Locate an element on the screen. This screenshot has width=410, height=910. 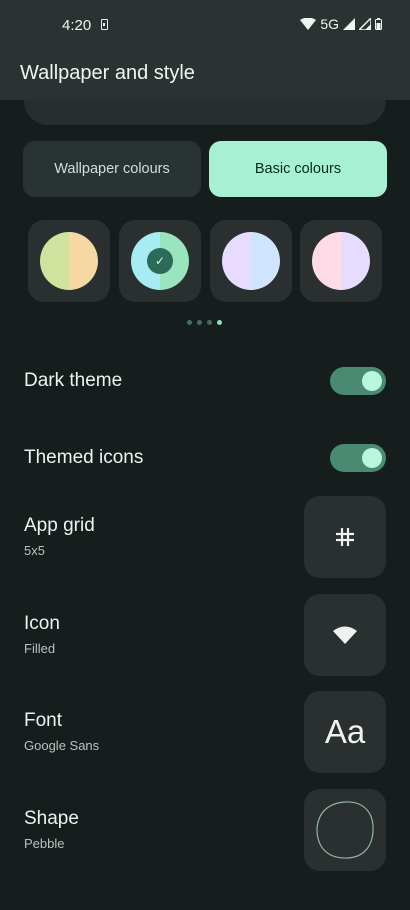
status-bar-right: 5G is located at coordinates (341, 24).